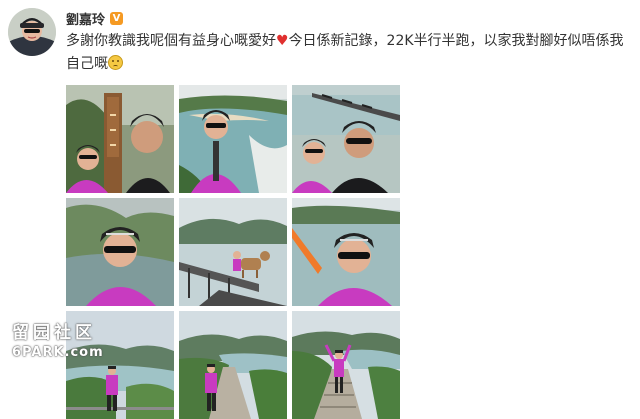 Image resolution: width=640 pixels, height=419 pixels. Describe the element at coordinates (85, 18) in the screenshot. I see `username-text: 劉嘉玲` at that location.